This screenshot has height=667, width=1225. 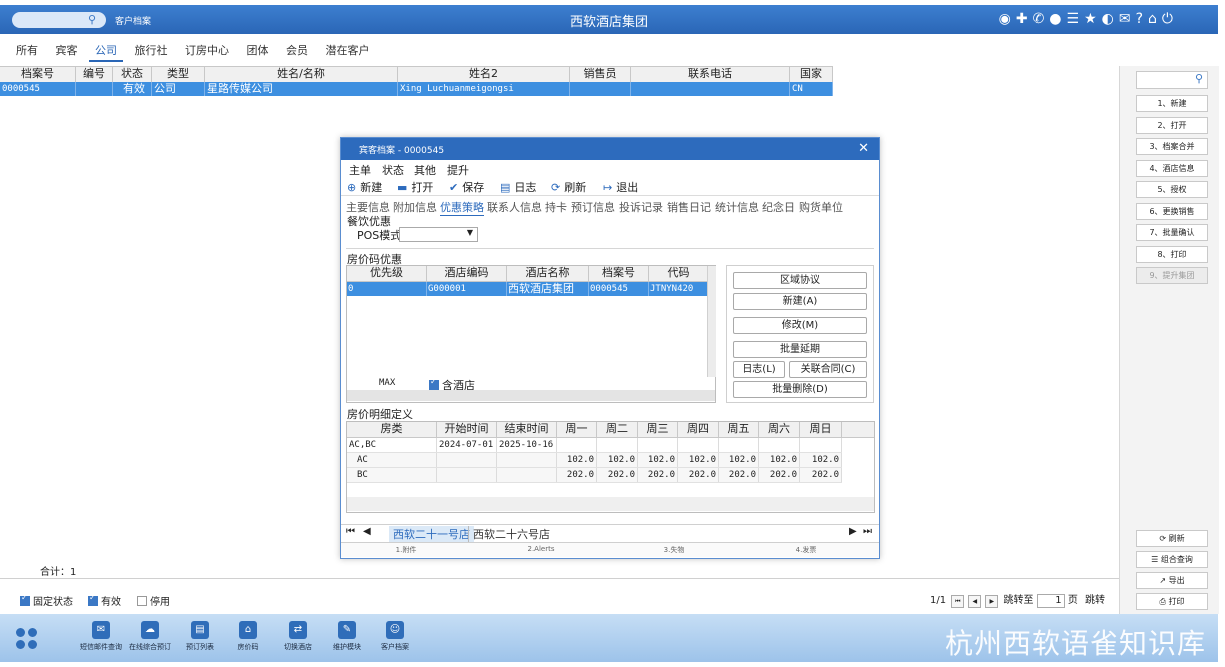 What do you see at coordinates (393, 170) in the screenshot?
I see `menu-status: 状态` at bounding box center [393, 170].